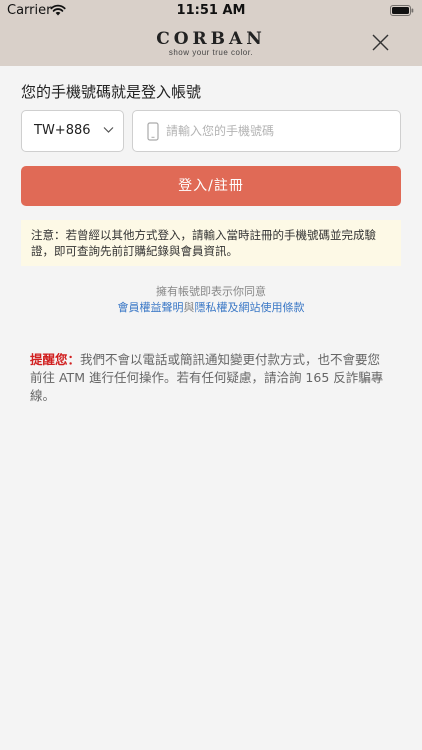 This screenshot has height=750, width=422. I want to click on form-title: 您的手機號碼就是登入帳號, so click(111, 92).